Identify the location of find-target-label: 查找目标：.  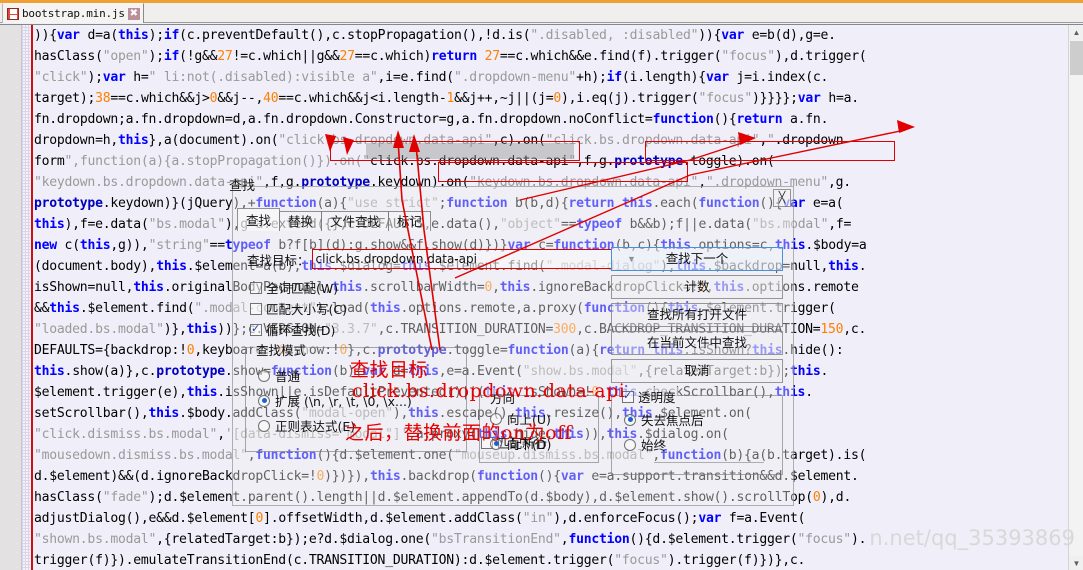
(278, 260).